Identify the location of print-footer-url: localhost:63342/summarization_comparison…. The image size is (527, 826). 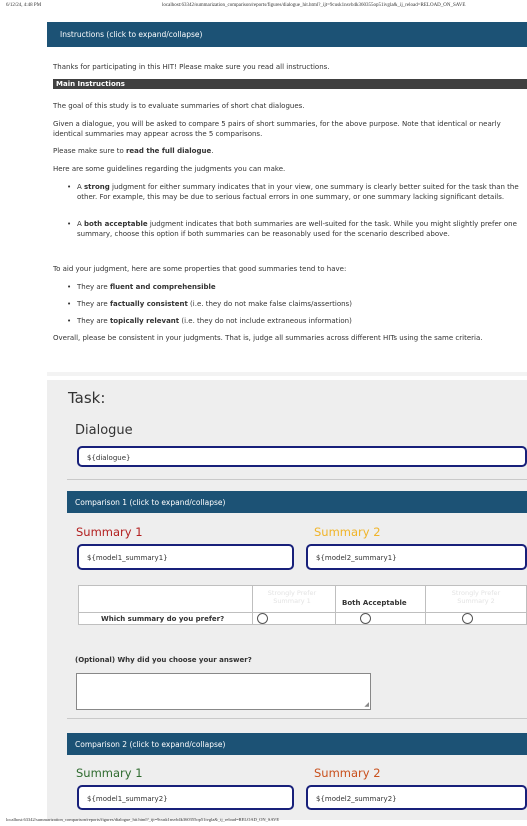
(143, 819).